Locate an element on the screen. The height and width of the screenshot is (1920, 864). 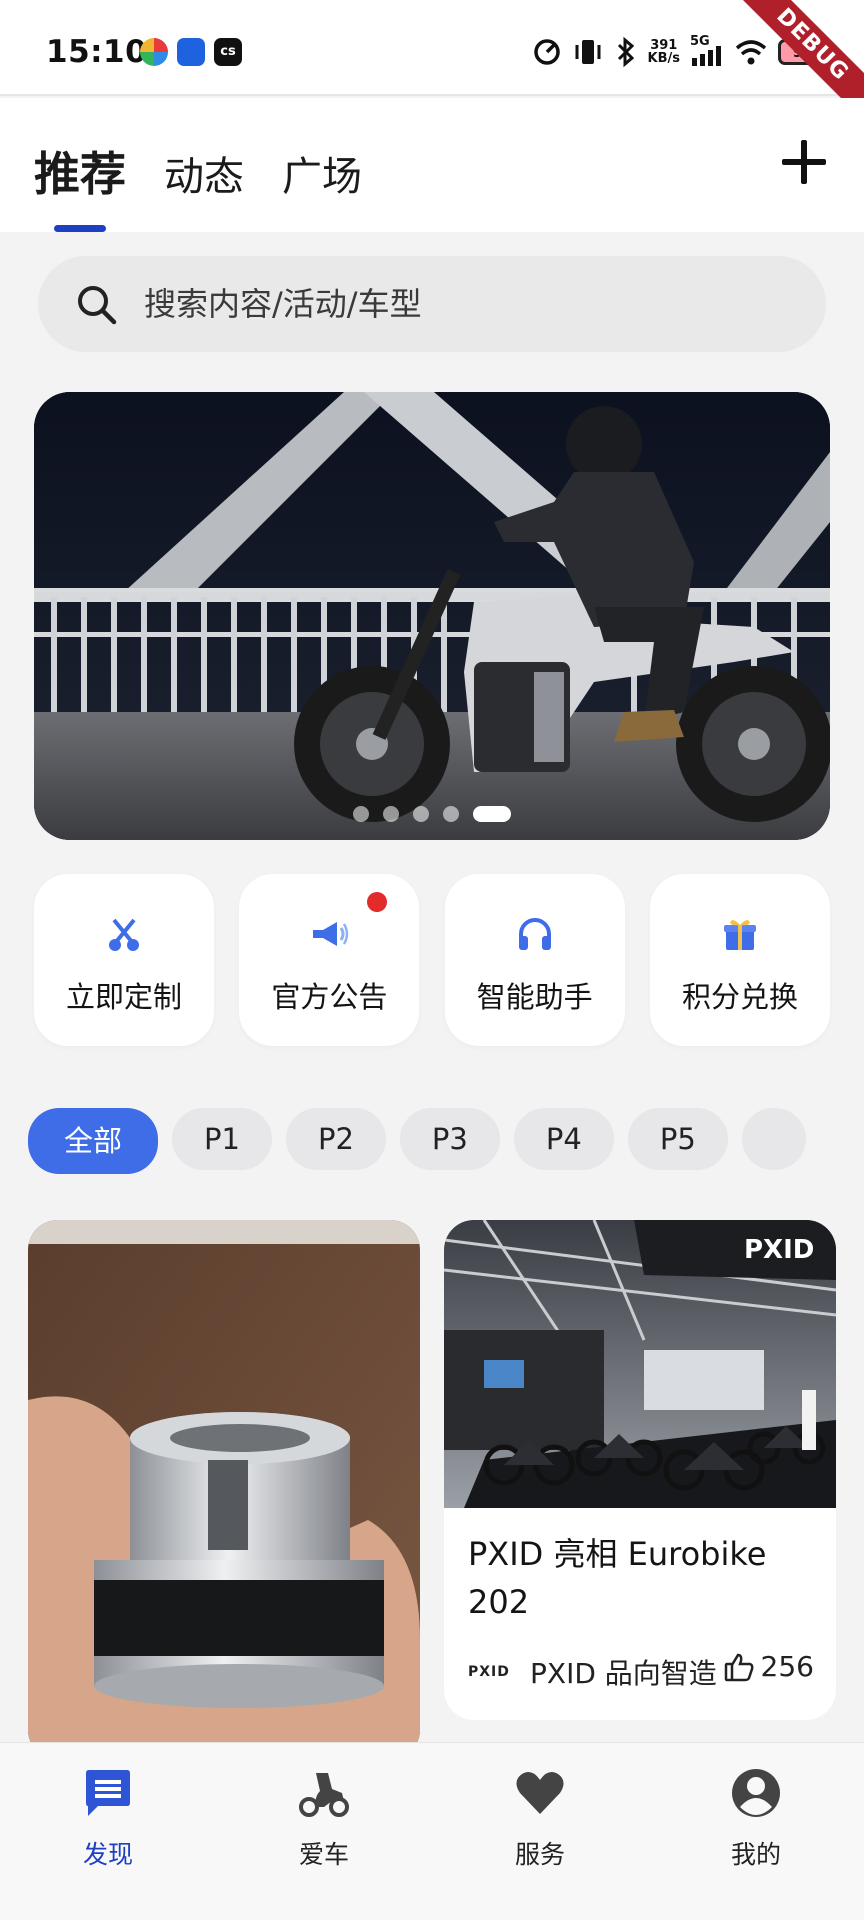
nav-discover: 发现 is located at coordinates (108, 1831).